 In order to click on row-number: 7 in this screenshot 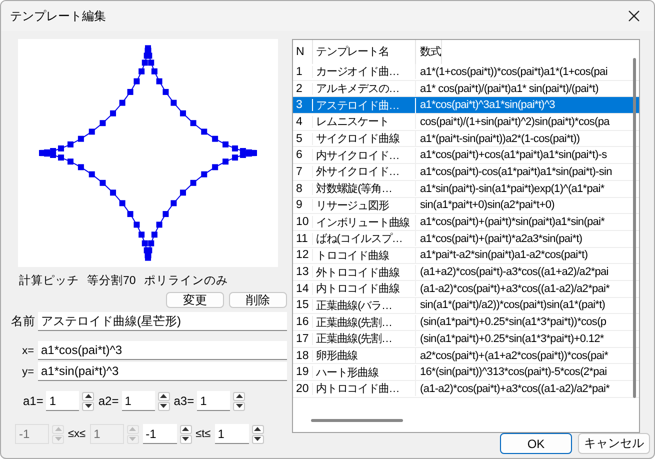, I will do `click(303, 172)`.